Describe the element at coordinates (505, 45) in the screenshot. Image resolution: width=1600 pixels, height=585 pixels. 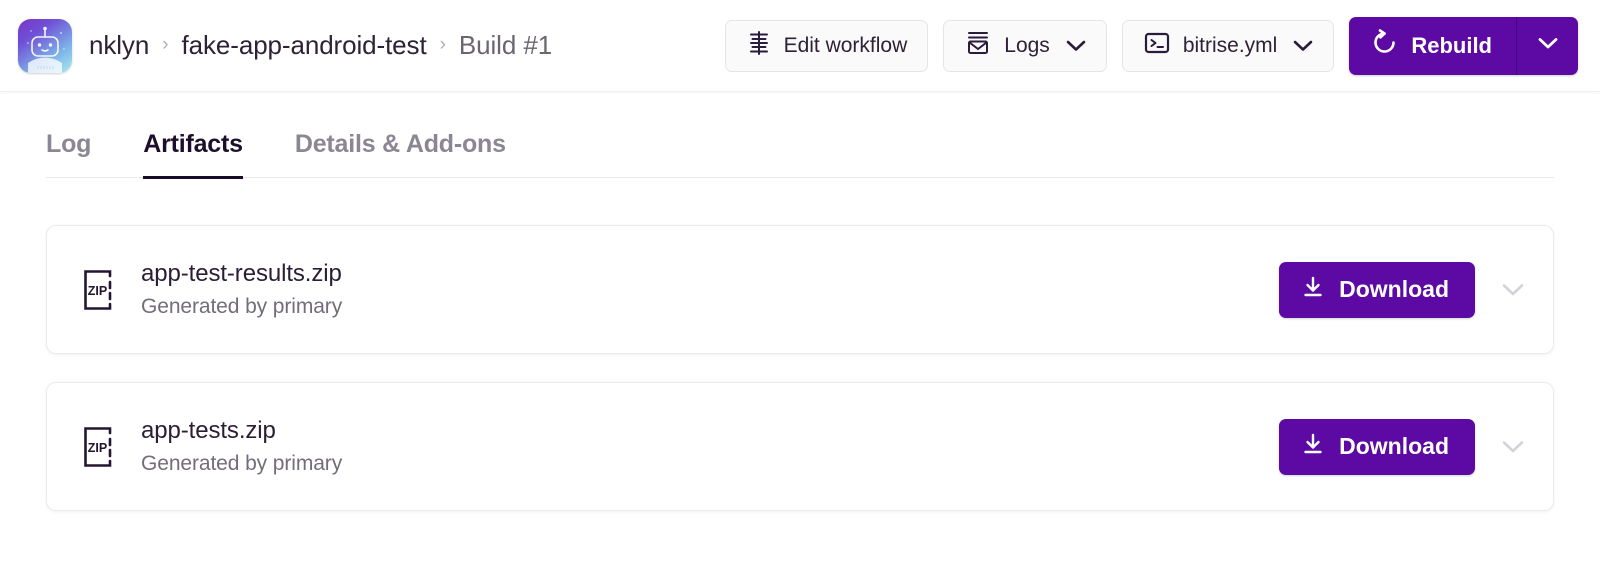
I see `breadcrumb-item-build: Build #1` at that location.